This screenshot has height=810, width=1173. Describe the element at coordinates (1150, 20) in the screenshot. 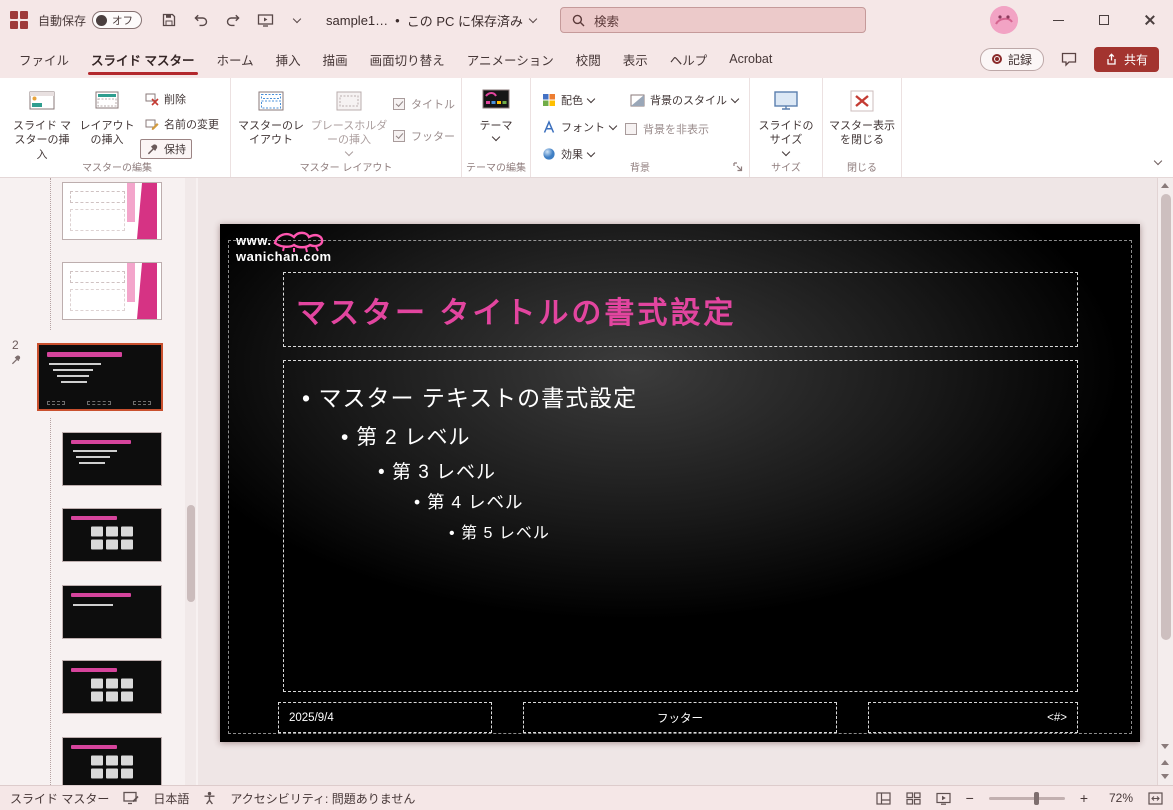

I see `close-button` at that location.